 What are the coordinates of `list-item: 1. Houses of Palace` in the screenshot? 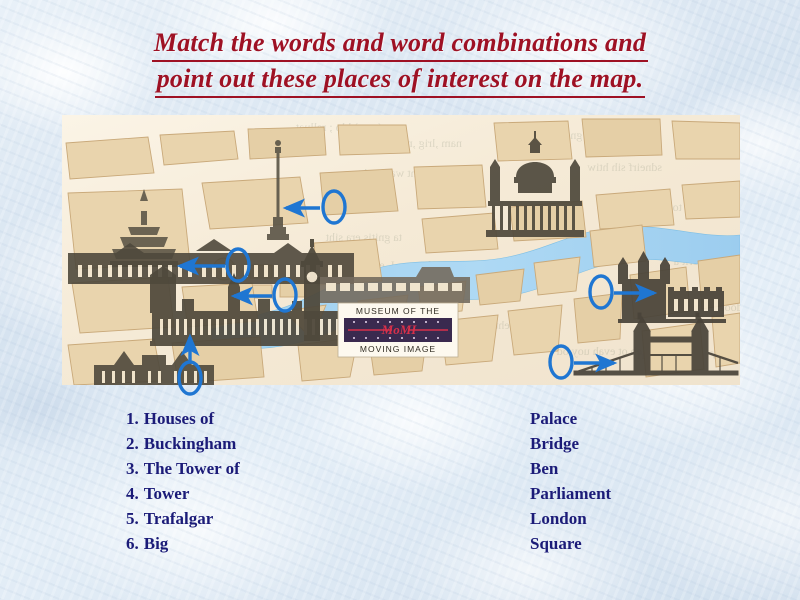 It's located at (406, 421).